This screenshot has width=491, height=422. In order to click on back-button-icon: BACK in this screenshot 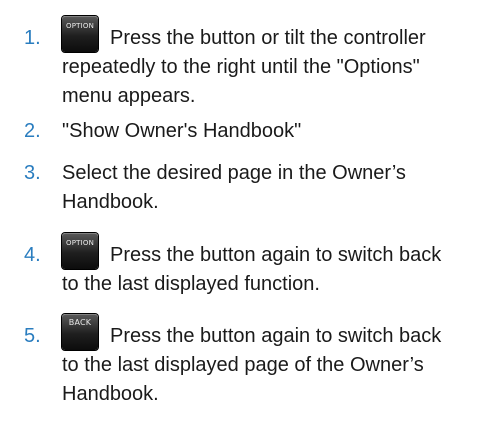, I will do `click(80, 332)`.